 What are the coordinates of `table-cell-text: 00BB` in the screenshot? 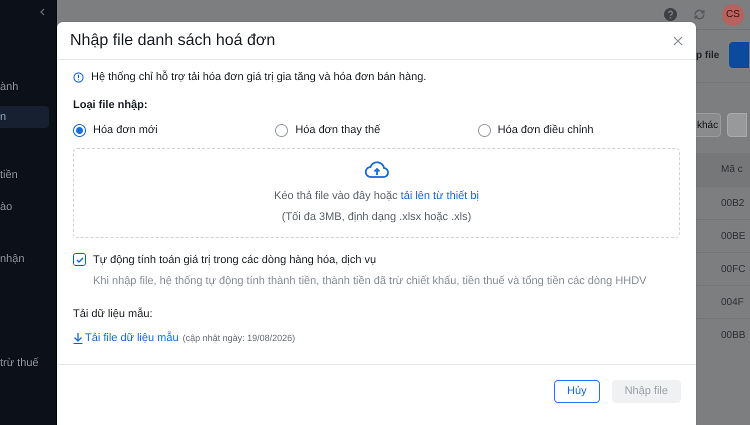 It's located at (733, 335).